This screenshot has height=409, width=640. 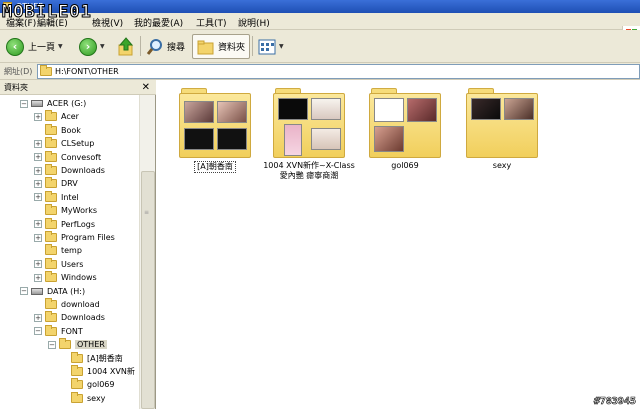 I want to click on tree-node: + Users, so click(x=59, y=264).